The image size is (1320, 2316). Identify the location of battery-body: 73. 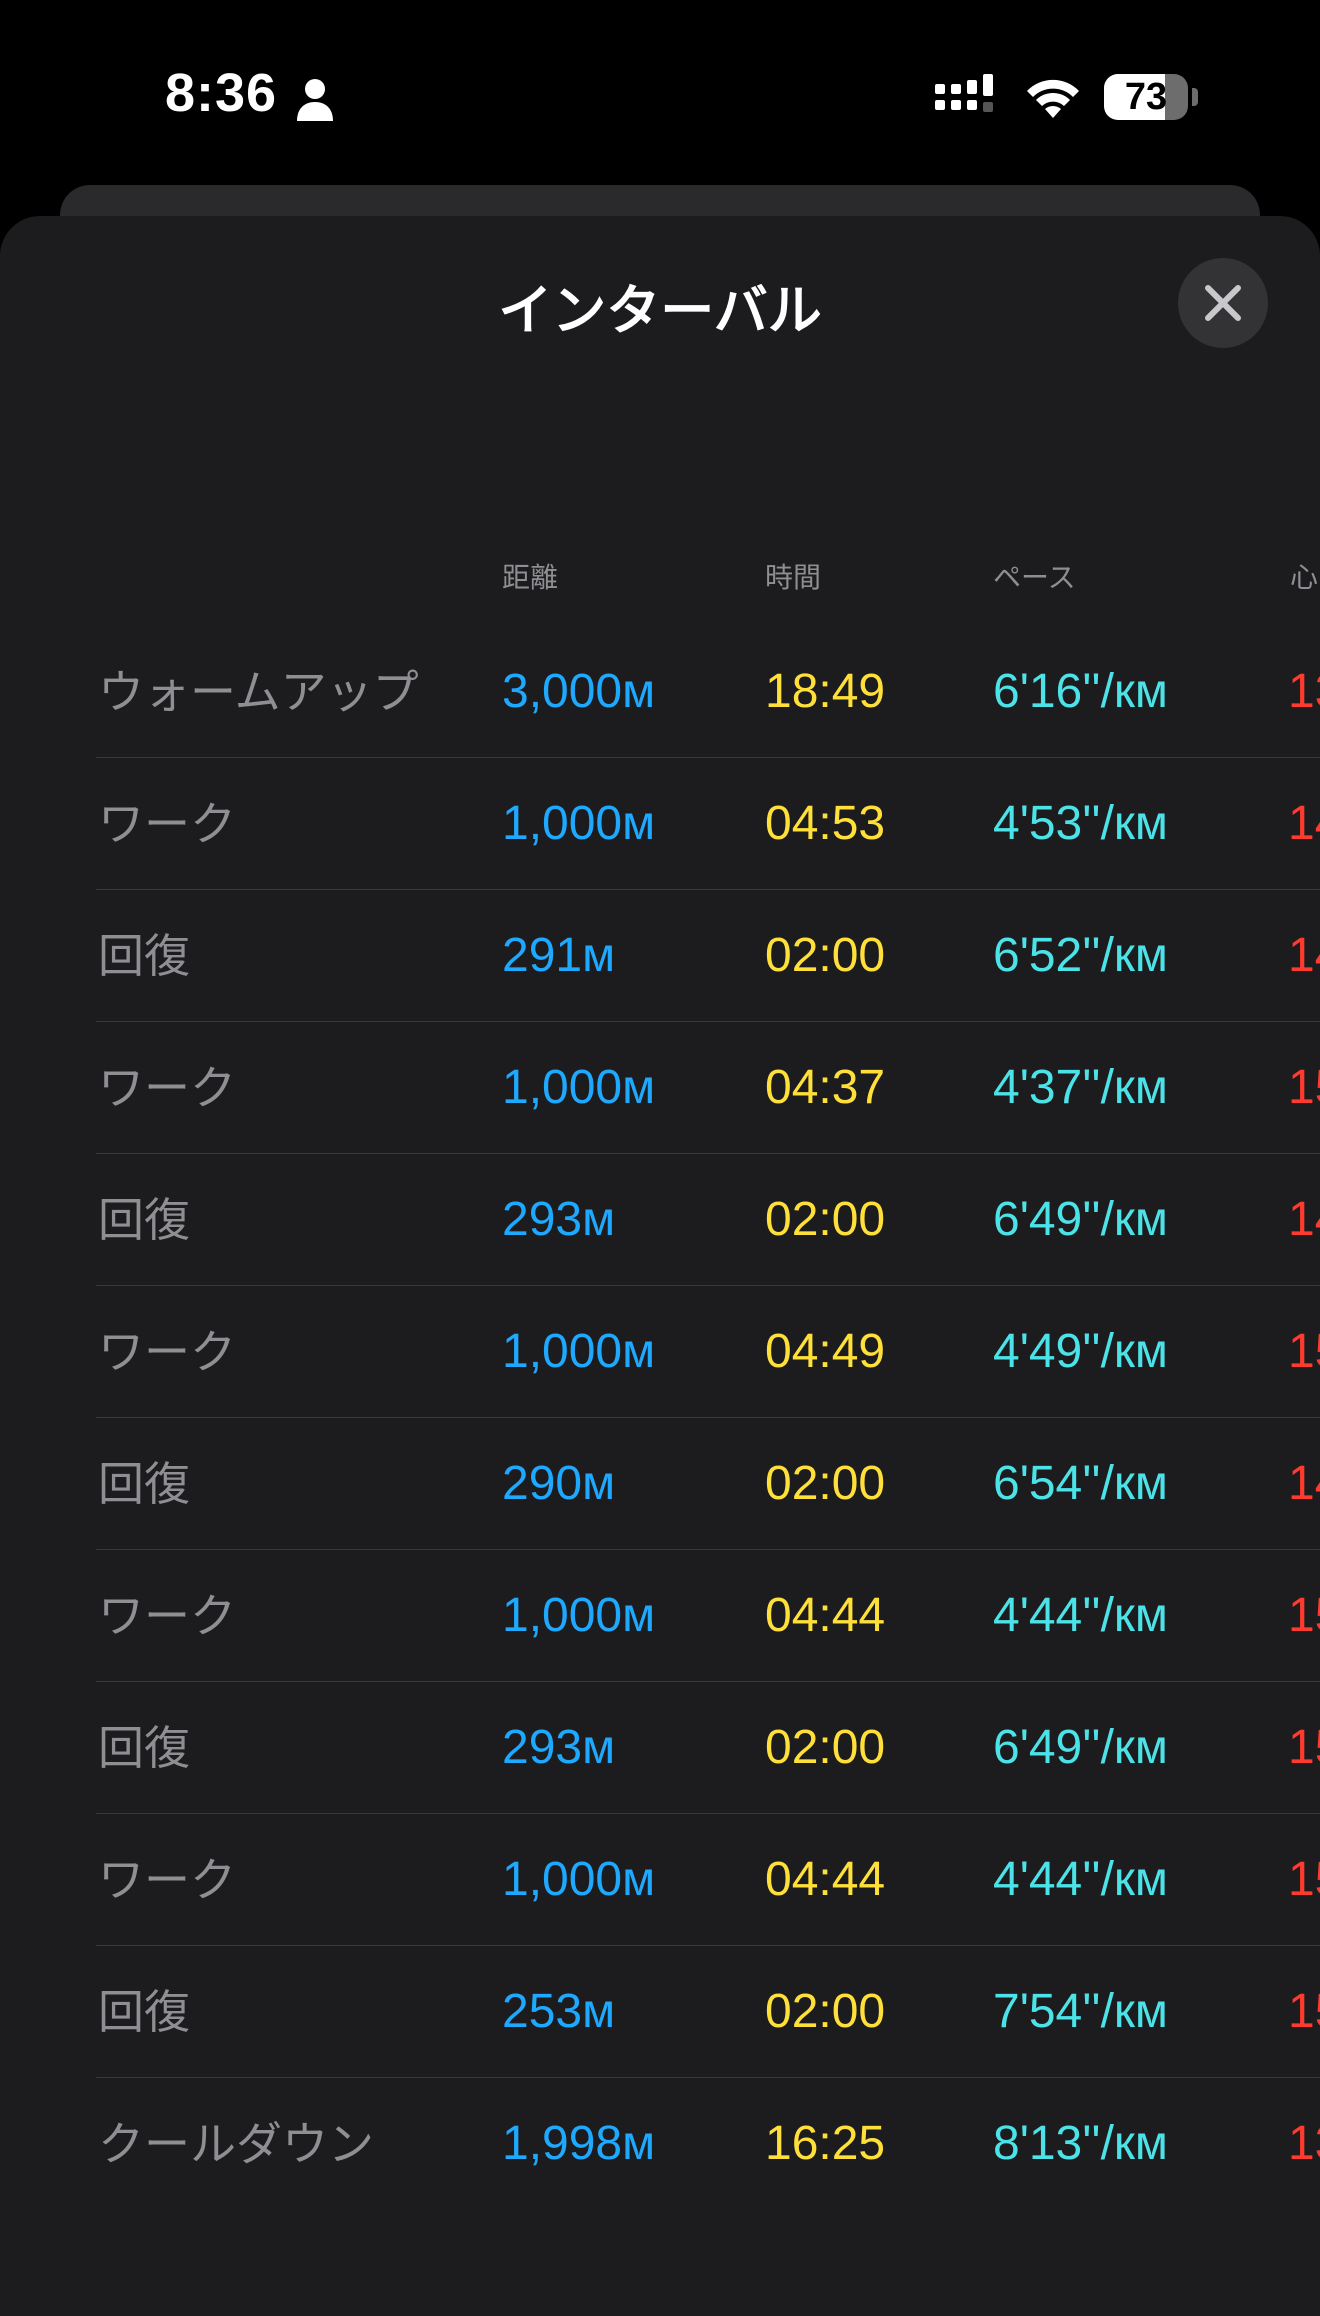
(1146, 97).